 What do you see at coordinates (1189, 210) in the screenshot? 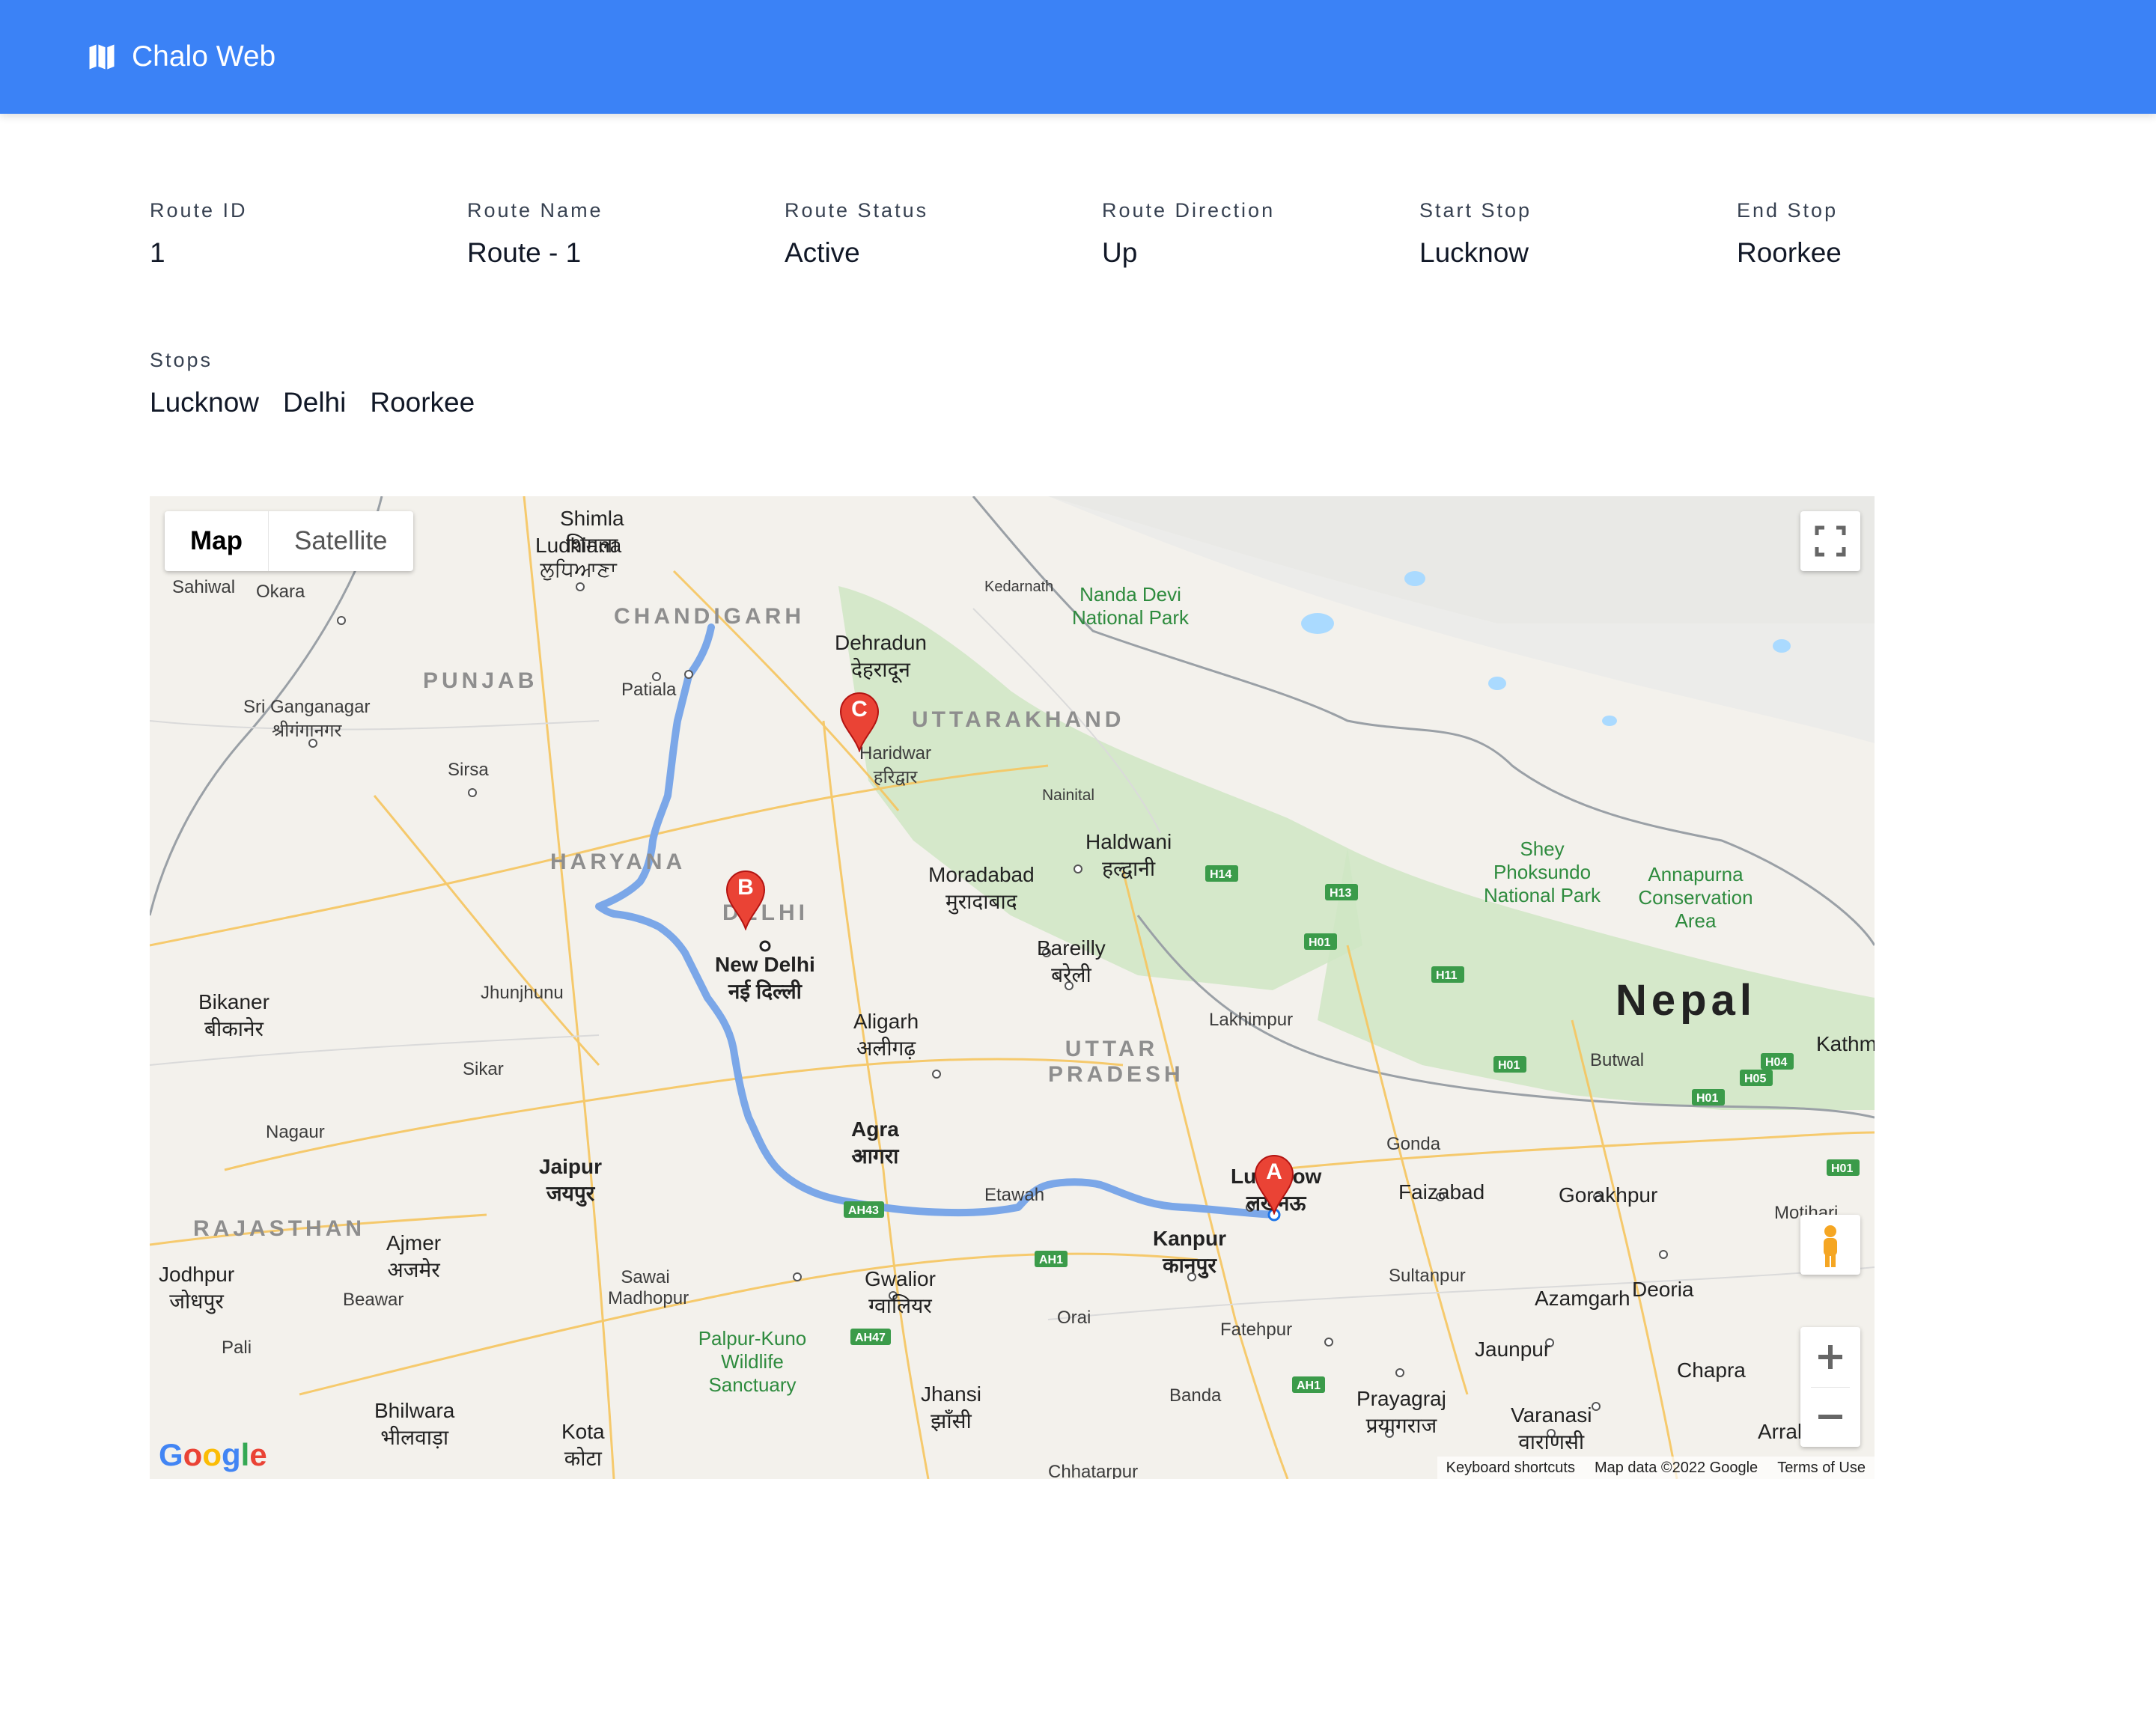
I see `route-direction-label: Route Direction` at bounding box center [1189, 210].